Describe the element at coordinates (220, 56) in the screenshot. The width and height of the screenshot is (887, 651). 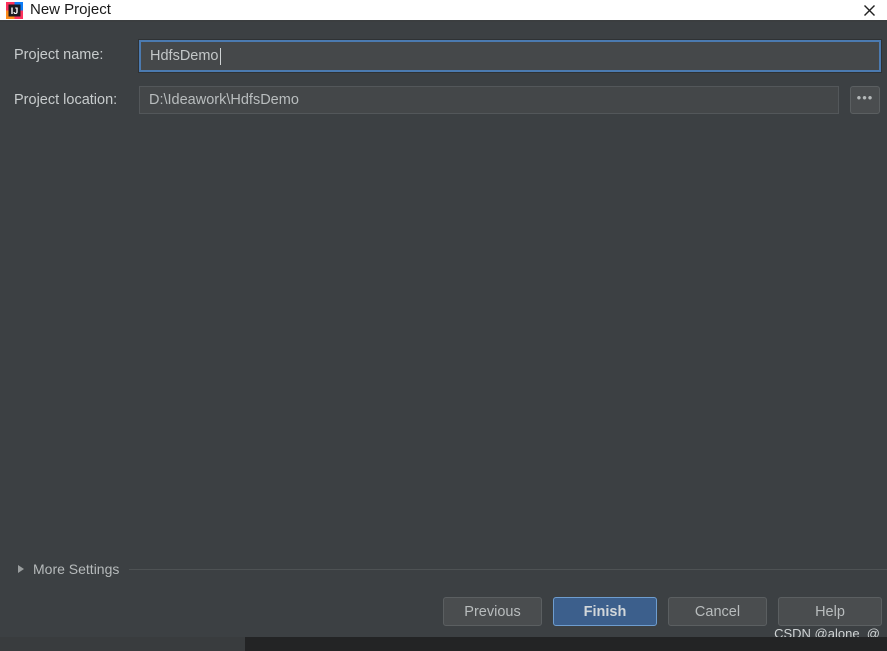
I see `text-caret` at that location.